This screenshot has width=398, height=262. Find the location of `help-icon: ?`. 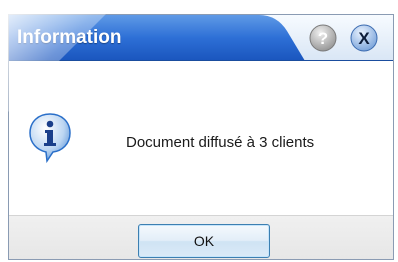

help-icon: ? is located at coordinates (323, 38).